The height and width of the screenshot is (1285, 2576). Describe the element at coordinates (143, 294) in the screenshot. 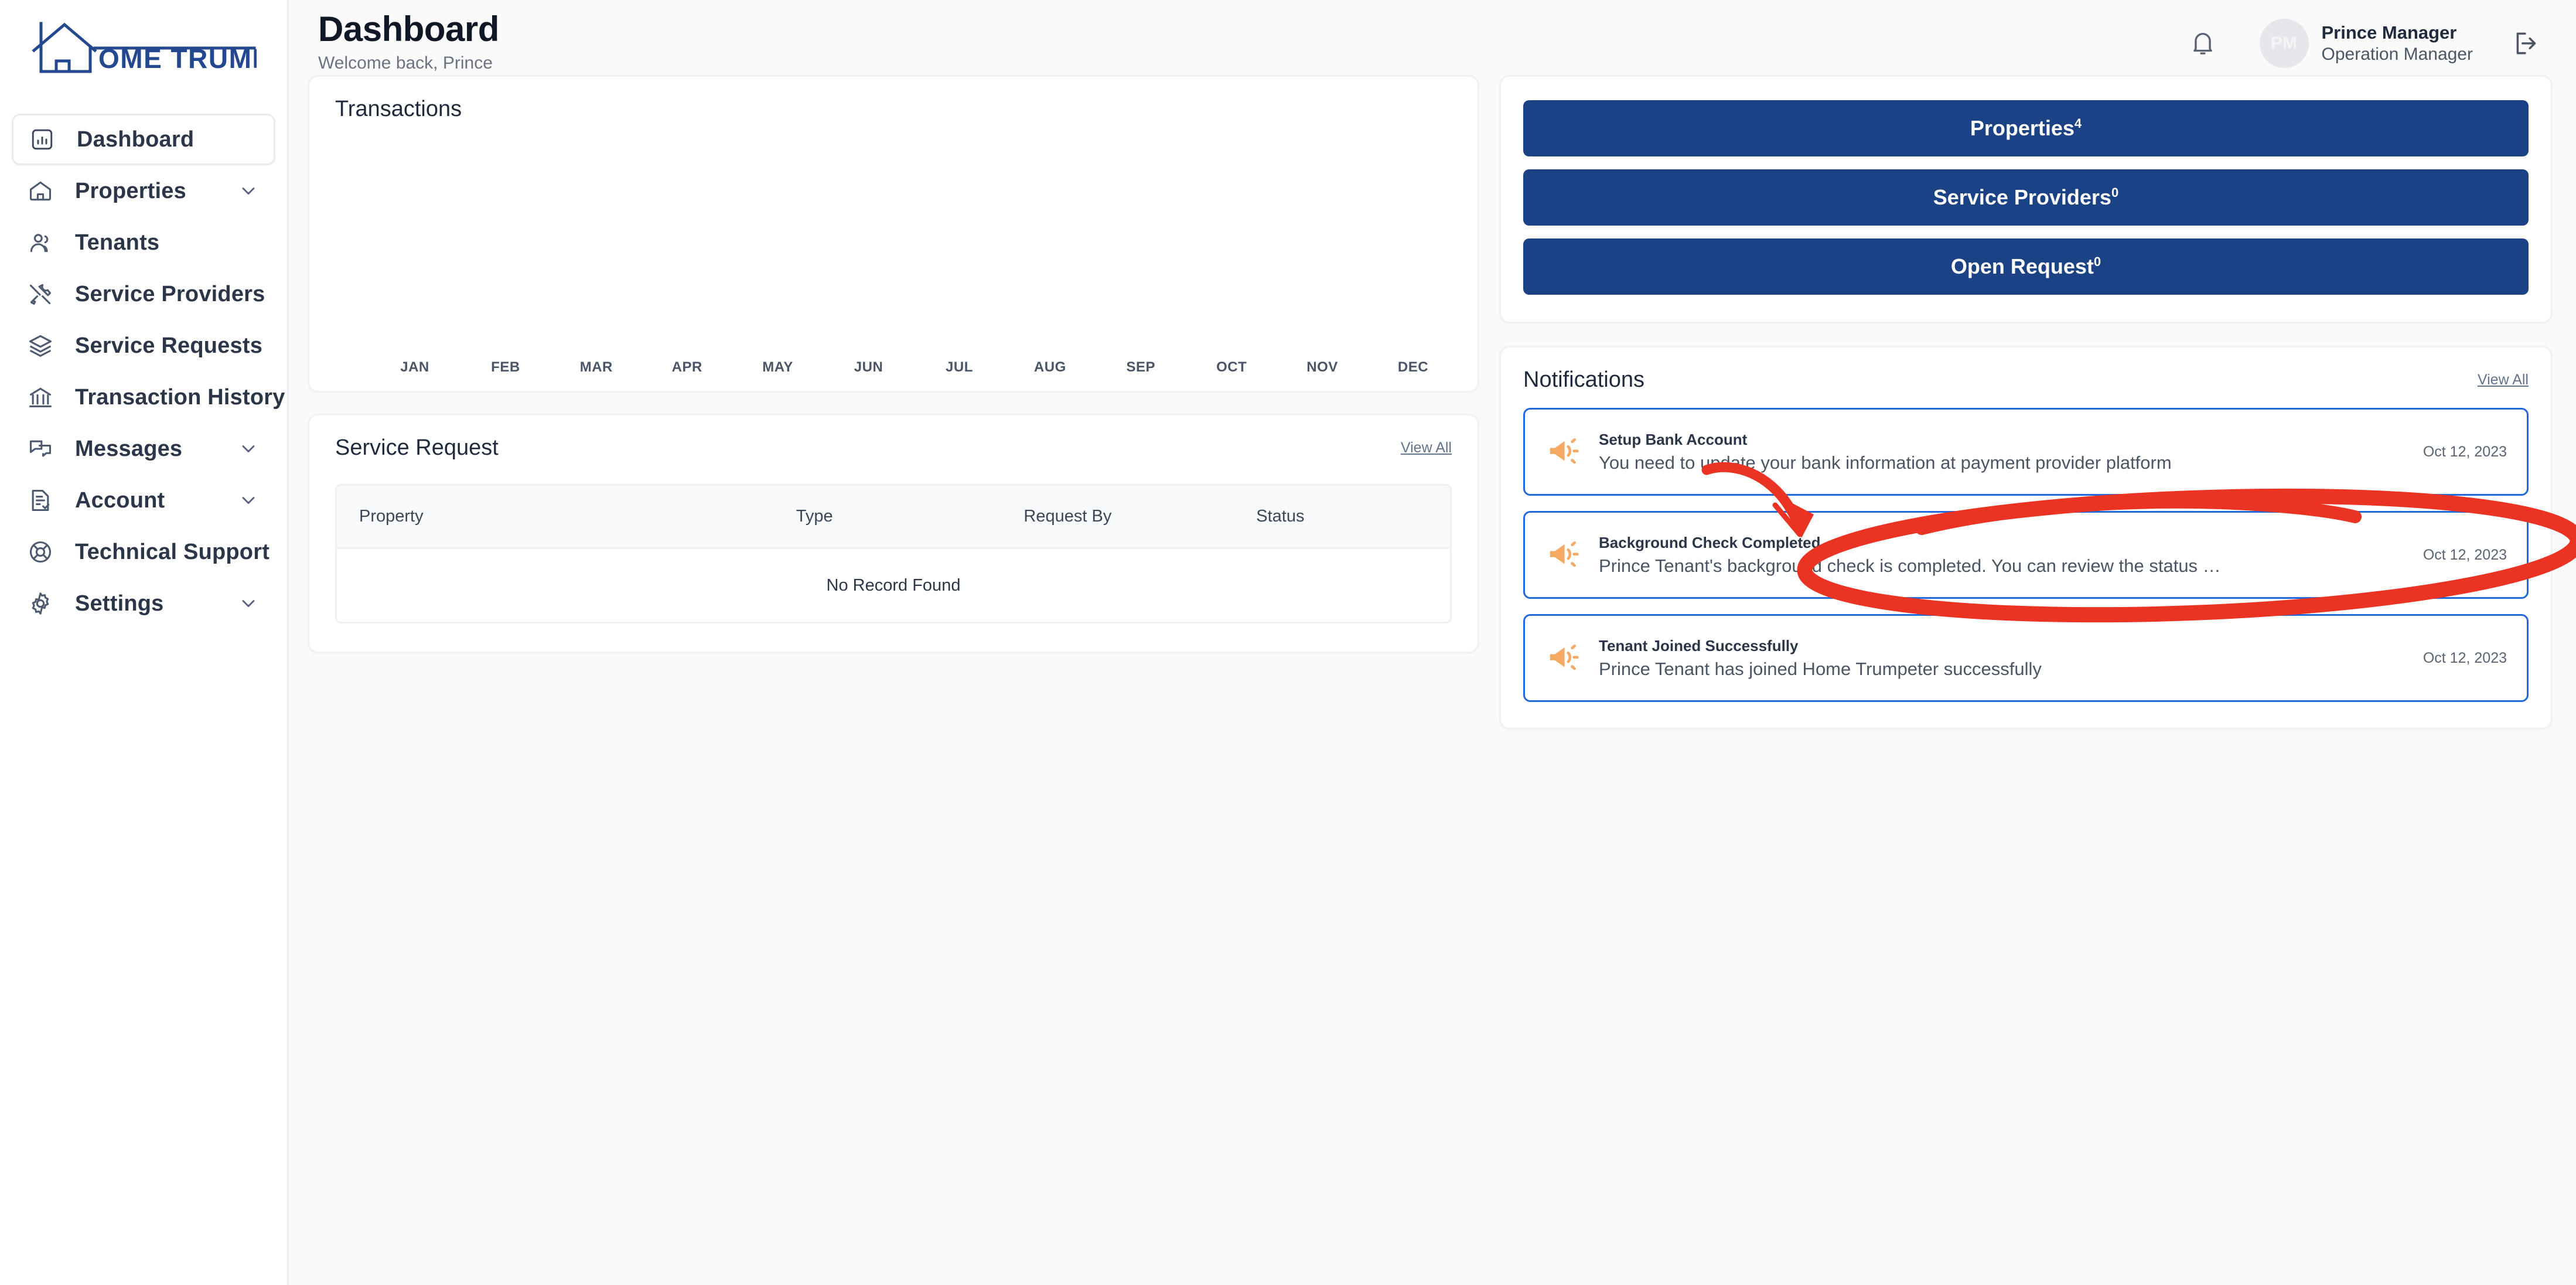

I see `sidebar-item-service-providers: Service Providers` at that location.